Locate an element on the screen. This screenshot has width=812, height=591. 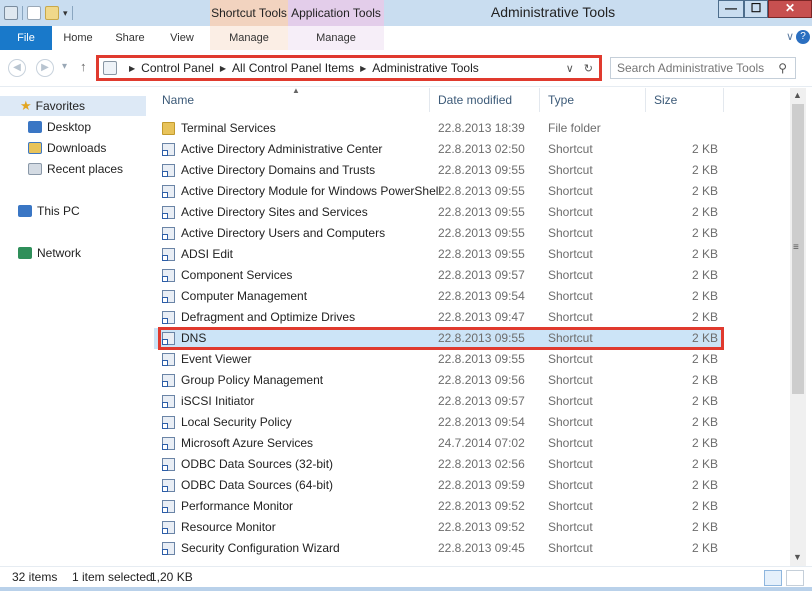
undo-icon is located at coordinates (34, 13).